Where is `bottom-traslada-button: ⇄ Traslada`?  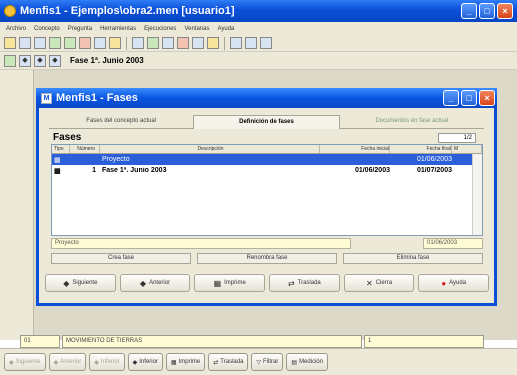
bottom-traslada-button: ⇄ Traslada is located at coordinates (228, 362).